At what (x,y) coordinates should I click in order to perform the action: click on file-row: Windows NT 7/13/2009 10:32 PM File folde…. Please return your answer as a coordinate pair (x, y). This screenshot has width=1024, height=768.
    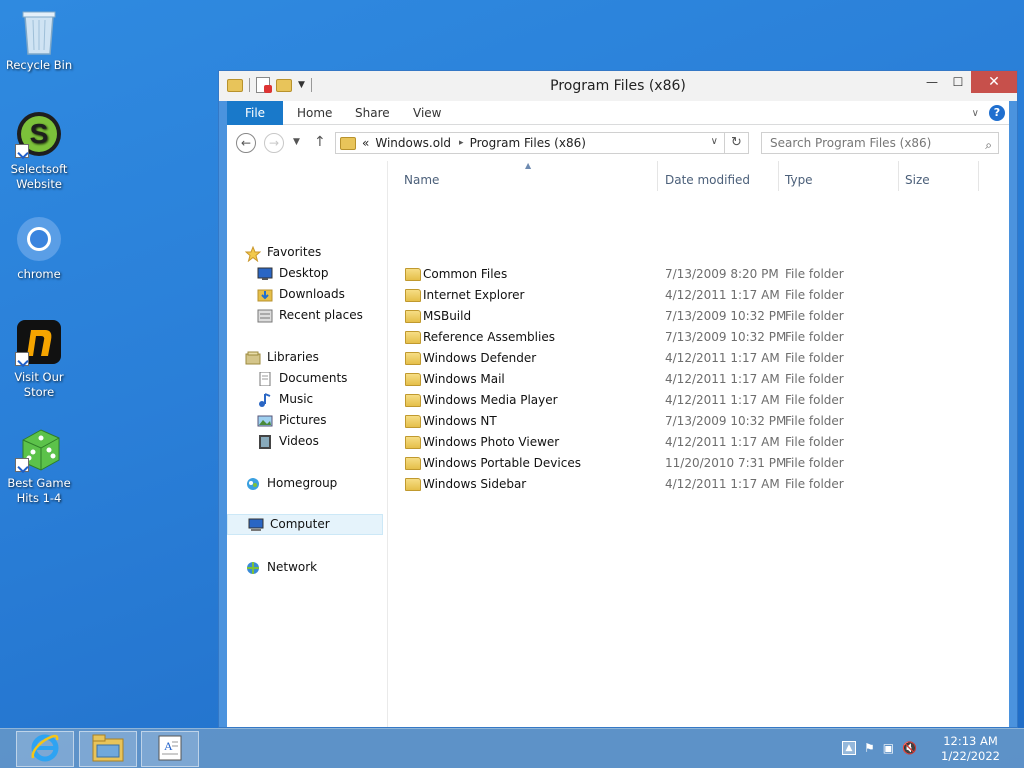
    Looking at the image, I should click on (702, 421).